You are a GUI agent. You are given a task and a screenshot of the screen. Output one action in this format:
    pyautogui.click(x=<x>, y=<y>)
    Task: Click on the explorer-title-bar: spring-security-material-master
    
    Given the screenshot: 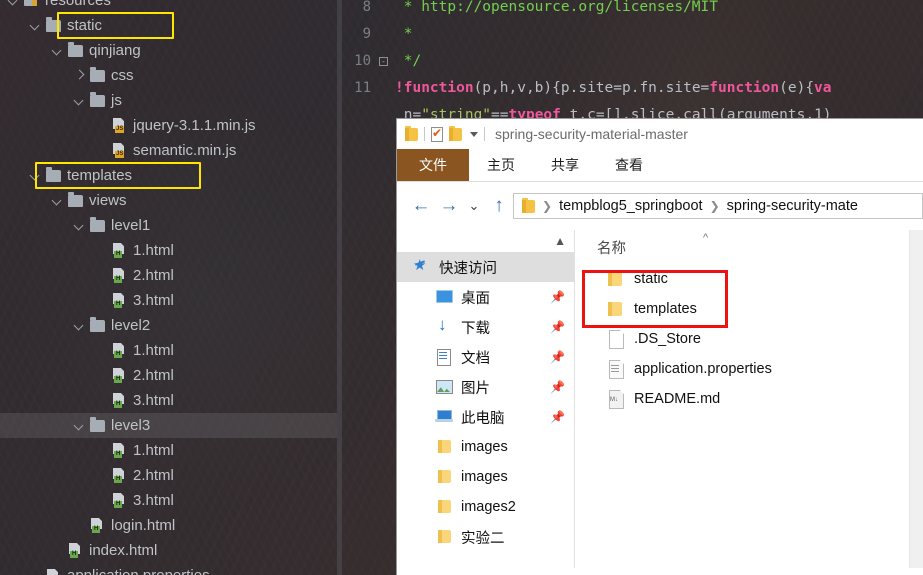 What is the action you would take?
    pyautogui.click(x=660, y=134)
    